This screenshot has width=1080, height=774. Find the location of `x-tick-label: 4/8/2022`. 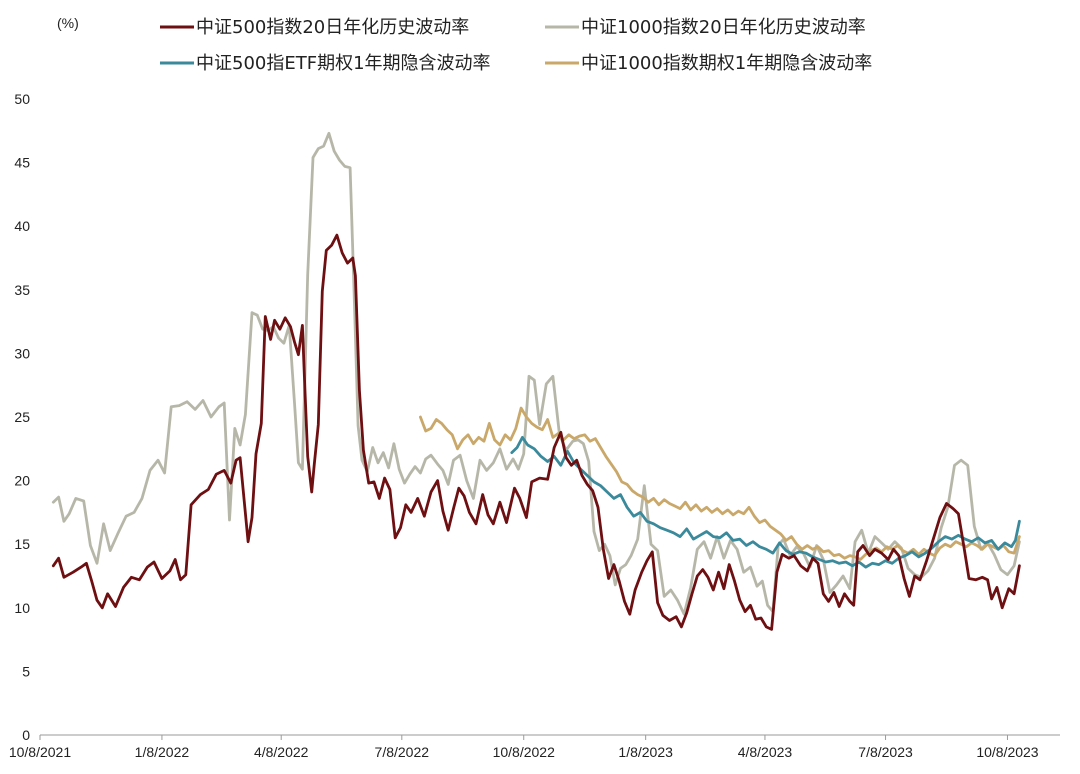

x-tick-label: 4/8/2022 is located at coordinates (281, 752).